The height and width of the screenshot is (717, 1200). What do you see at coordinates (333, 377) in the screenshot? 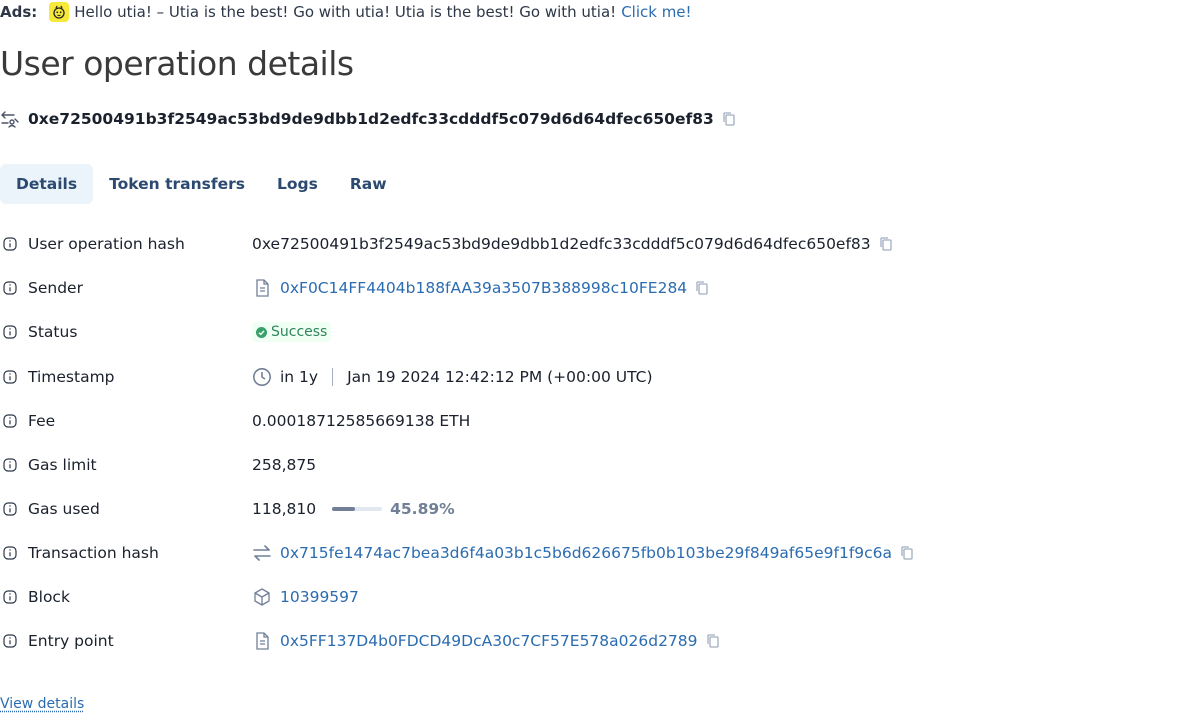
I see `separator` at bounding box center [333, 377].